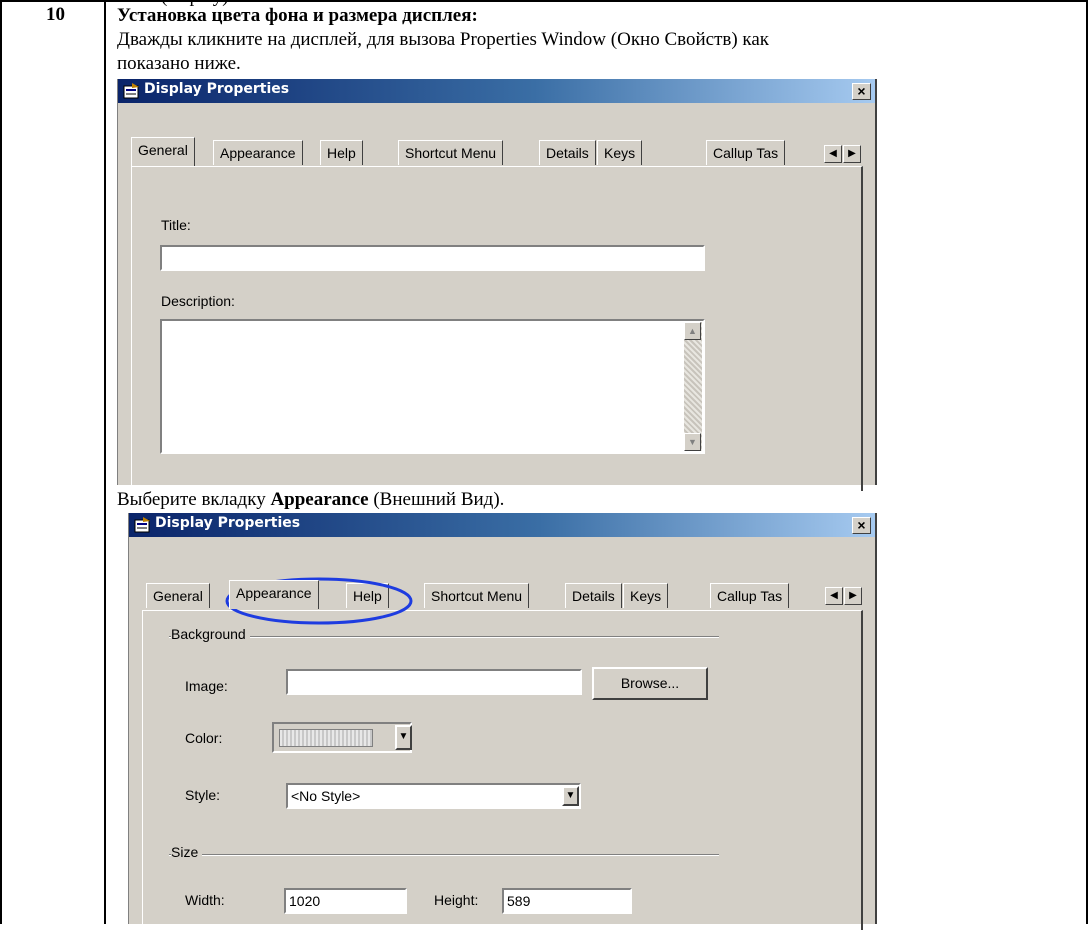 Image resolution: width=1088 pixels, height=930 pixels. What do you see at coordinates (176, 225) in the screenshot?
I see `title-label: Title:` at bounding box center [176, 225].